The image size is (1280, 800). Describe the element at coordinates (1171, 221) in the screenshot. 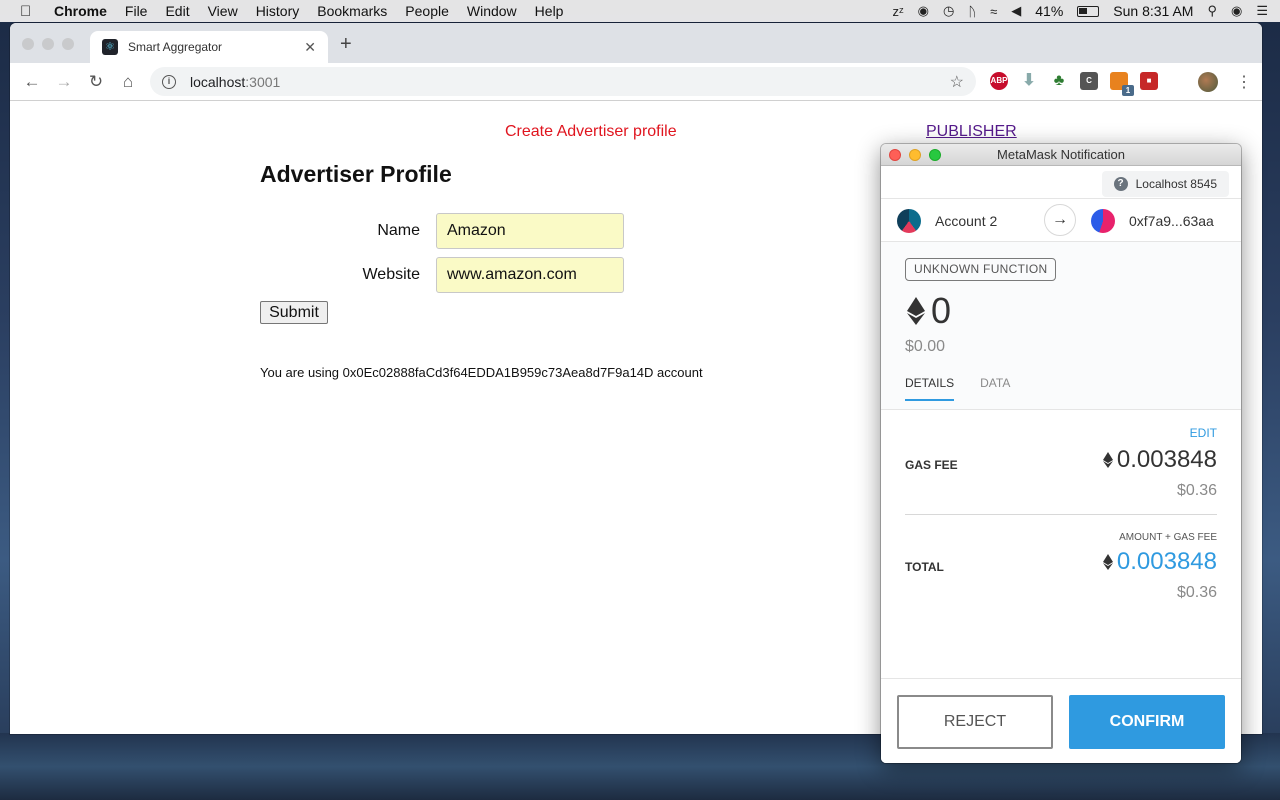

I see `recipient-address: 0xf7a9...63aa` at that location.